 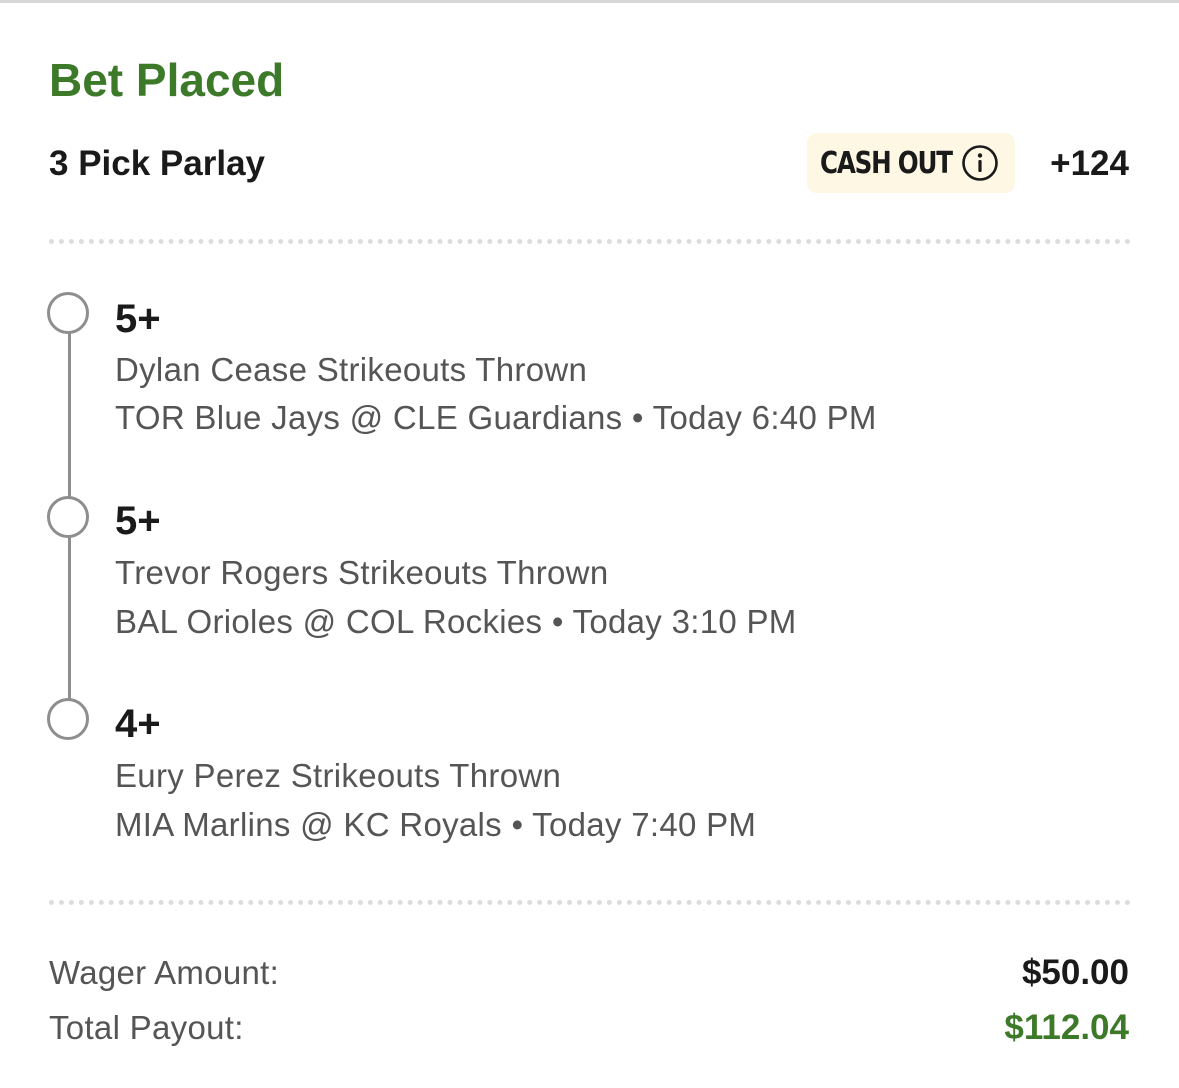 I want to click on wager-amount-label: Wager Amount:, so click(x=164, y=972).